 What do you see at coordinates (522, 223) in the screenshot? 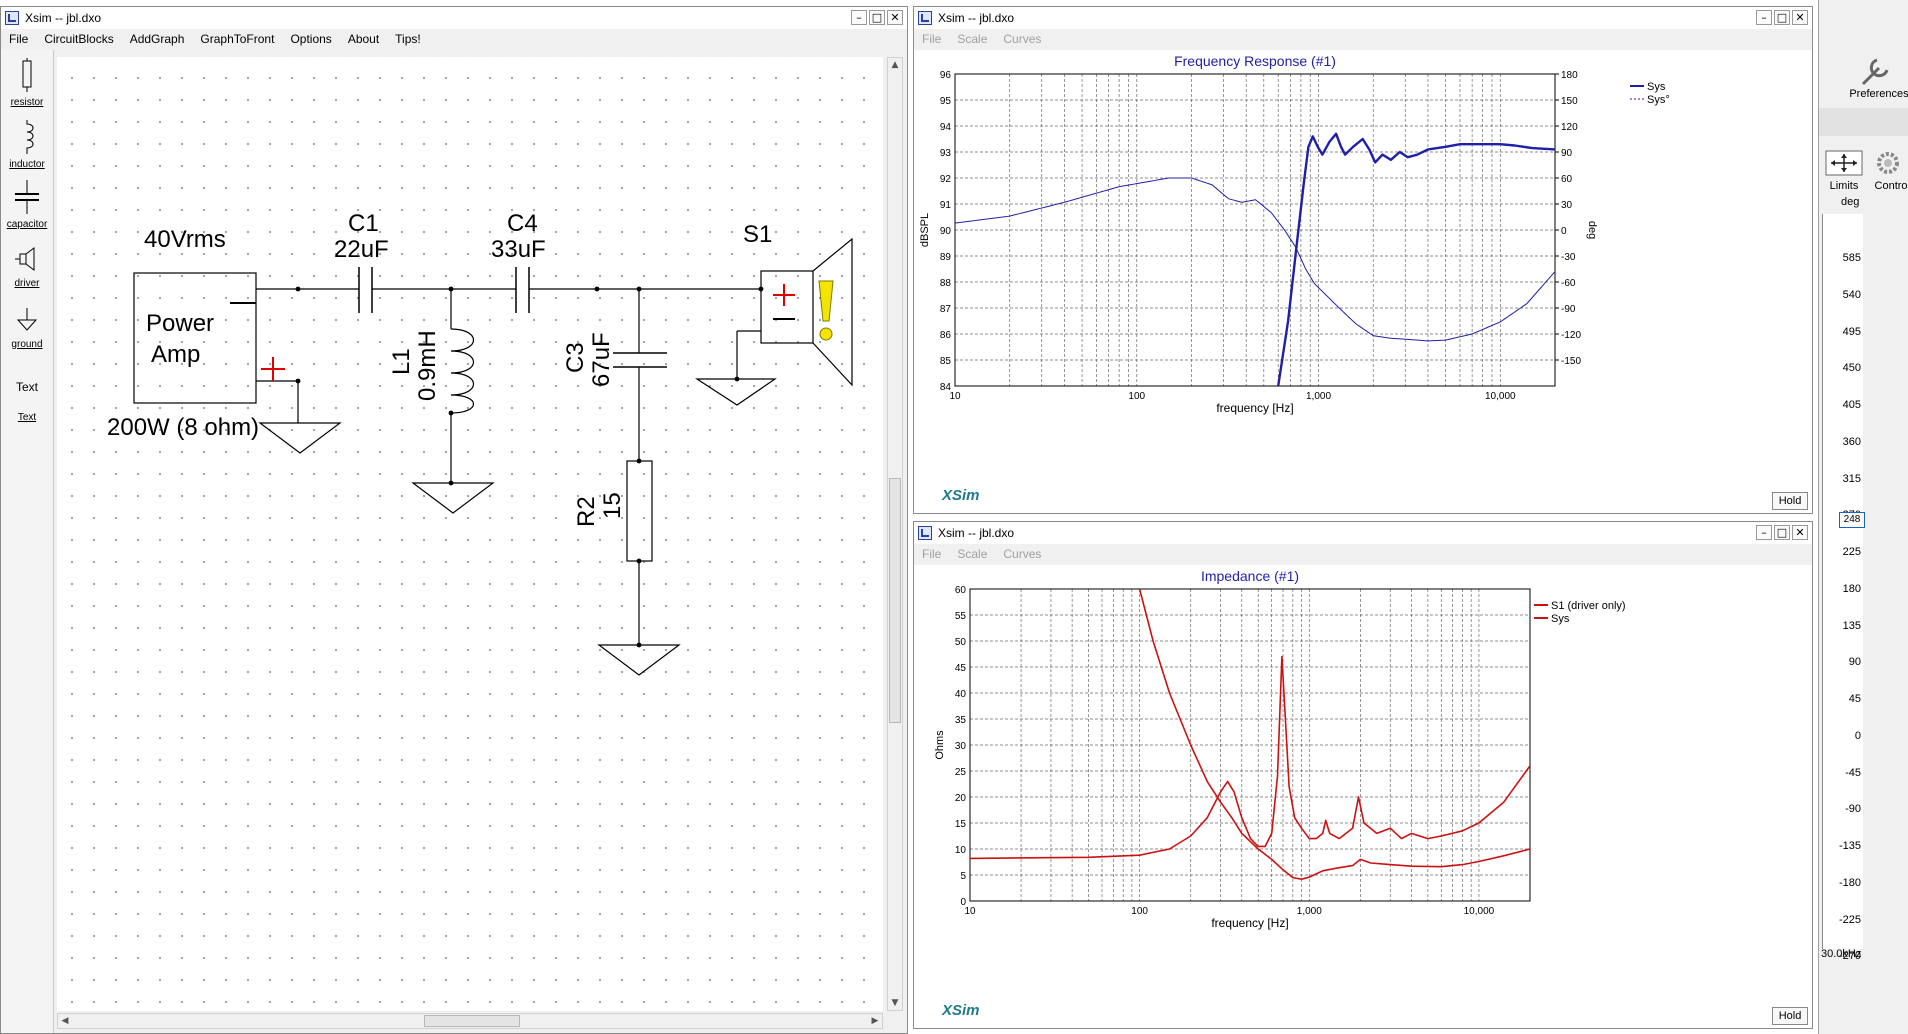
I see `c4-name-label: C4` at bounding box center [522, 223].